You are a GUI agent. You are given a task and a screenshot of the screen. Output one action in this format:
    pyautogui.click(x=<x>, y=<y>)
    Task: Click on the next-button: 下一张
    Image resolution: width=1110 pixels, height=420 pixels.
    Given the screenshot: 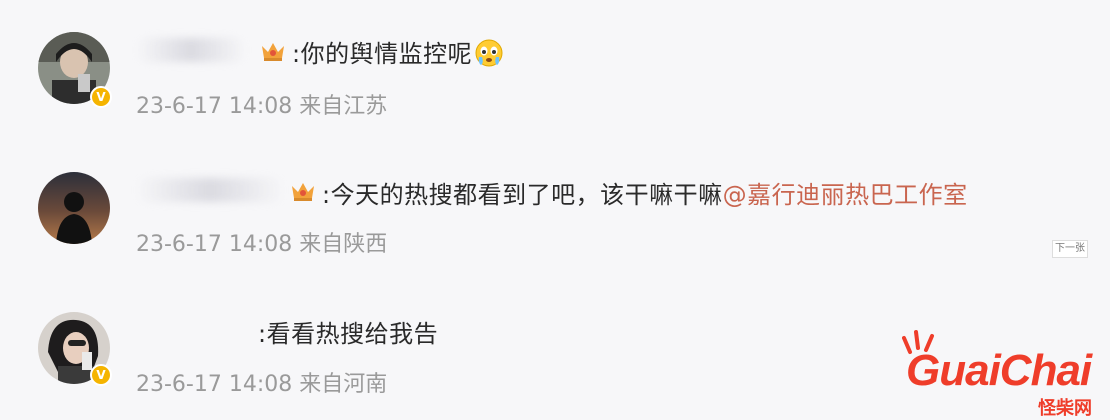 What is the action you would take?
    pyautogui.click(x=1070, y=249)
    